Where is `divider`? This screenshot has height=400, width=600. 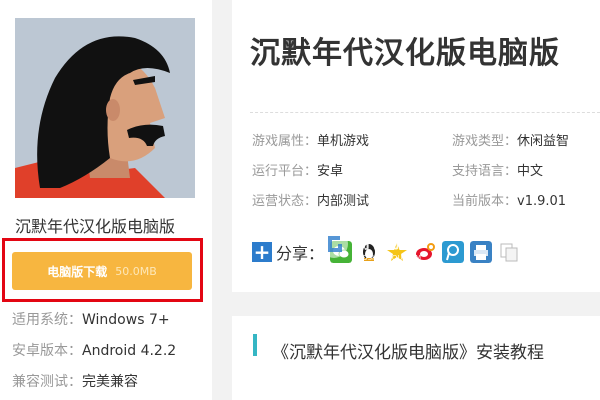 divider is located at coordinates (425, 112).